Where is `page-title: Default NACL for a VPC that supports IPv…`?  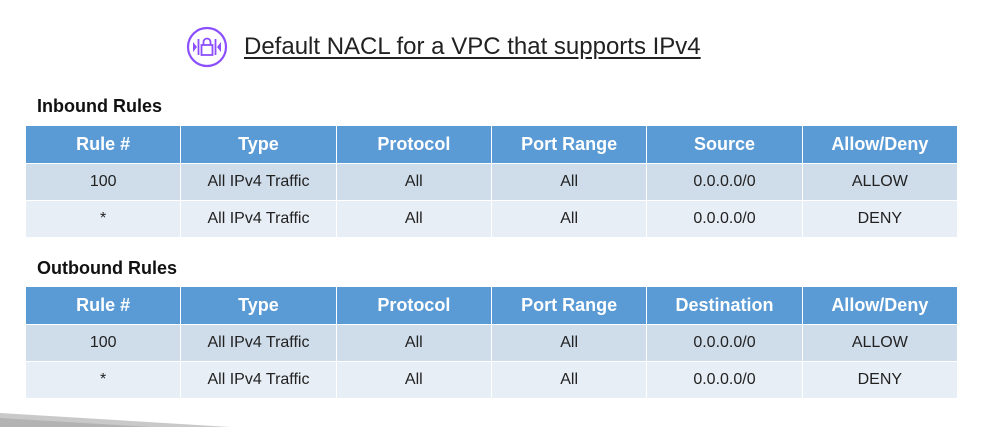 page-title: Default NACL for a VPC that supports IPv… is located at coordinates (472, 46).